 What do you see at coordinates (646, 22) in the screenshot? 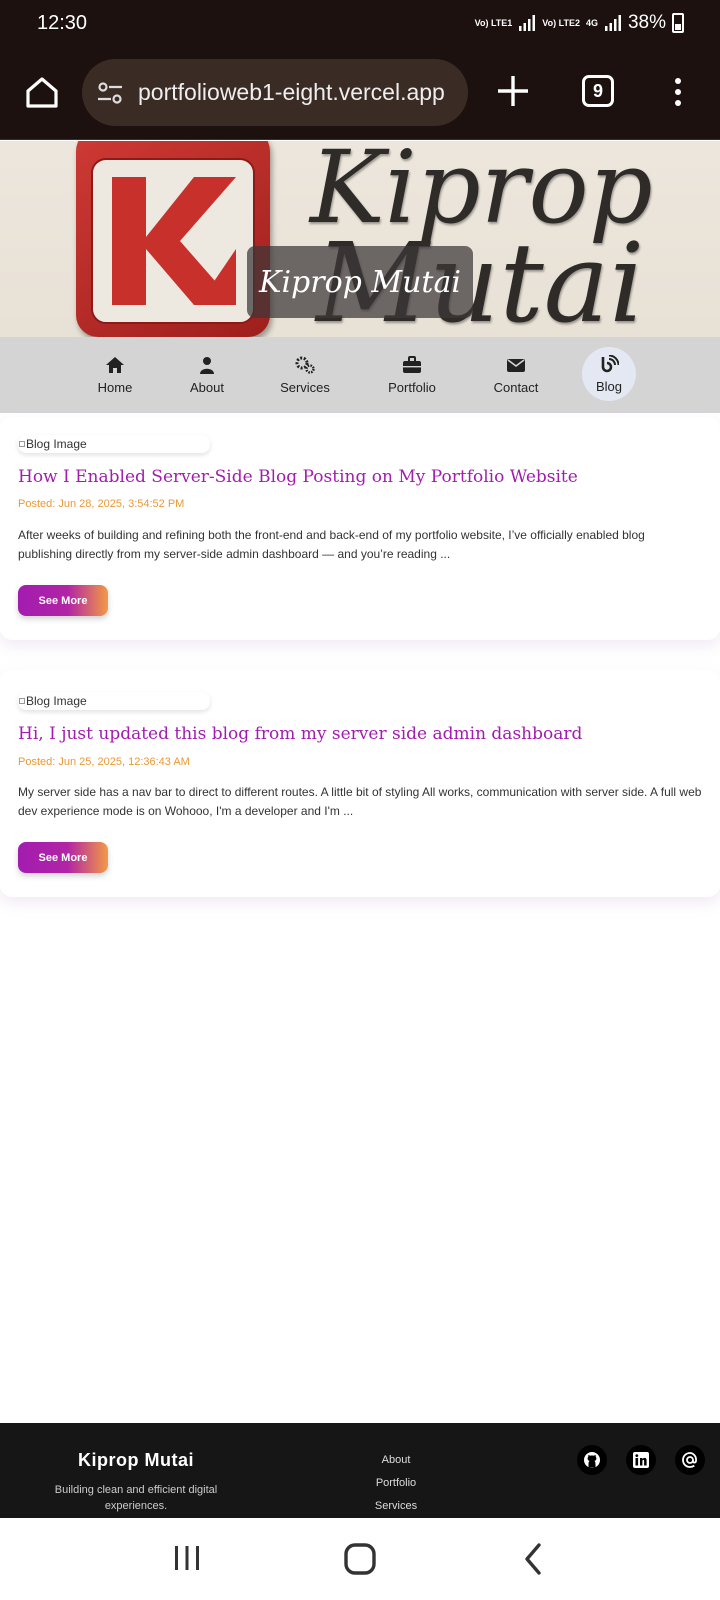
I see `battery-percent: 38%` at bounding box center [646, 22].